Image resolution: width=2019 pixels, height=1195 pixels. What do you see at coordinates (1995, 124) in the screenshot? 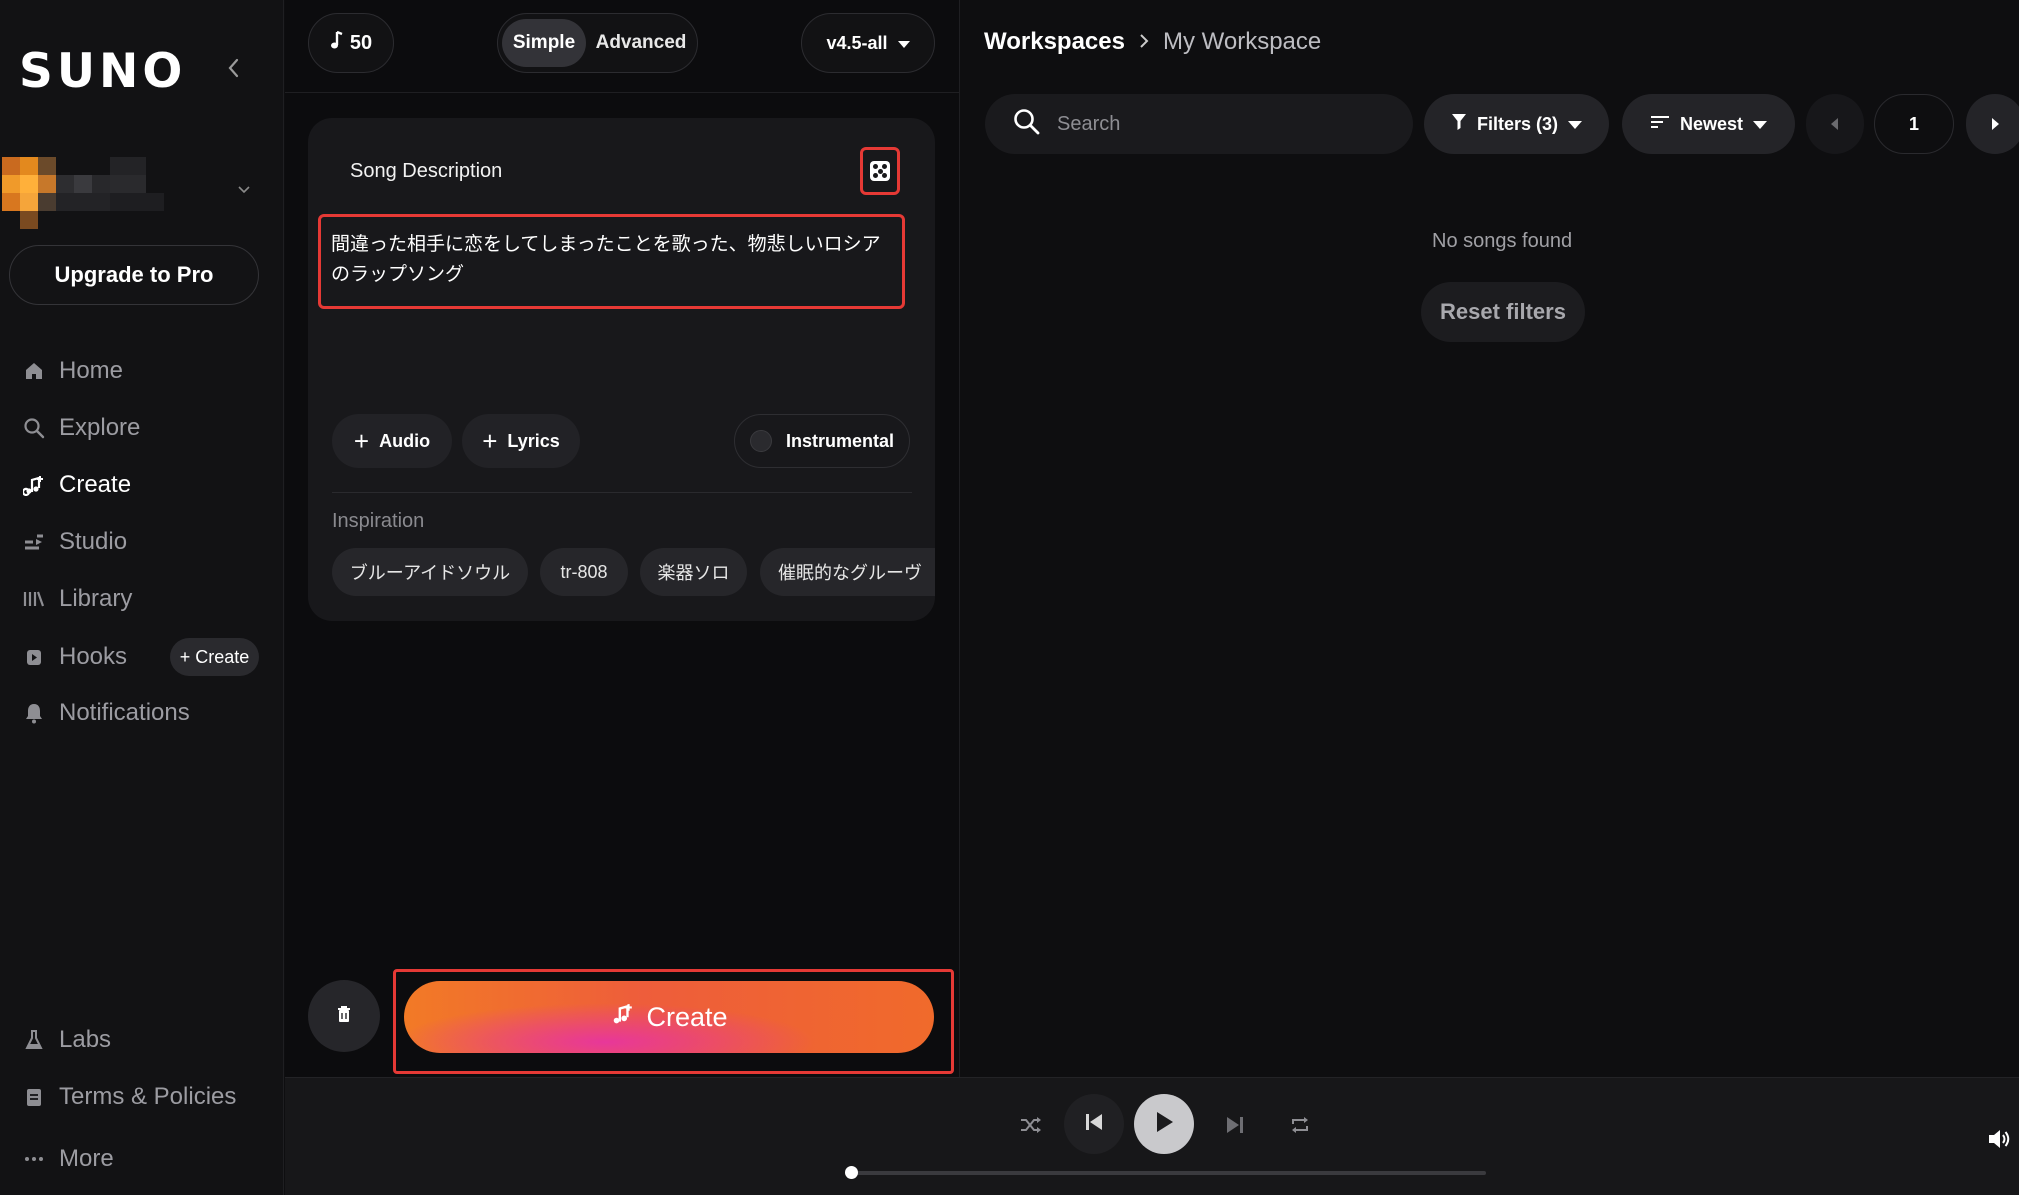
I see `caret-right-icon` at bounding box center [1995, 124].